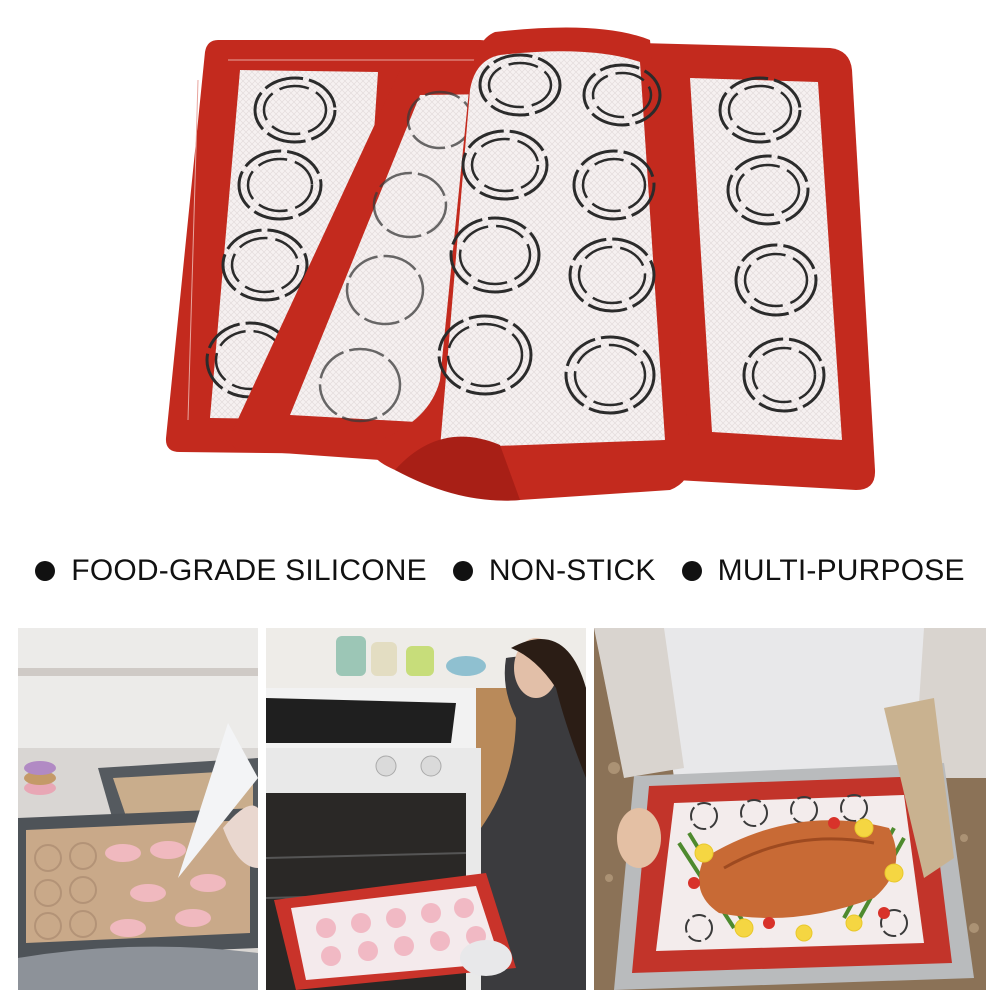 The width and height of the screenshot is (1000, 1000). I want to click on salmon-dish-photo, so click(790, 809).